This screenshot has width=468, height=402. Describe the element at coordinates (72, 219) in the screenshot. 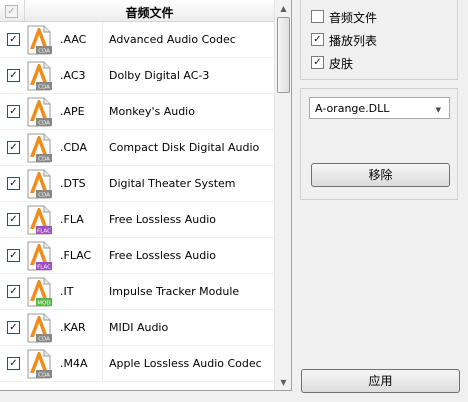

I see `file-extension: .FLA` at that location.